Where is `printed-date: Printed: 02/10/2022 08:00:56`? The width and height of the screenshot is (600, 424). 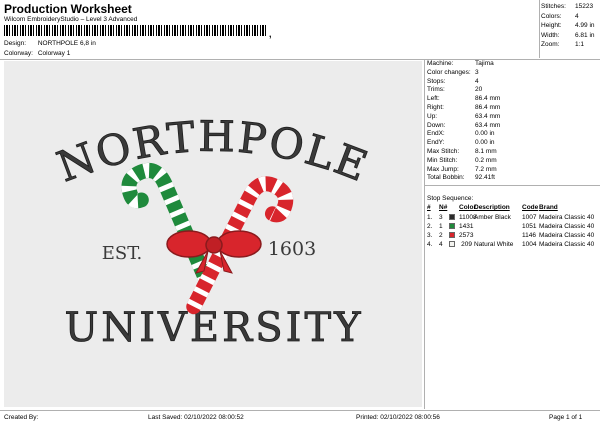 printed-date: Printed: 02/10/2022 08:00:56 is located at coordinates (398, 417).